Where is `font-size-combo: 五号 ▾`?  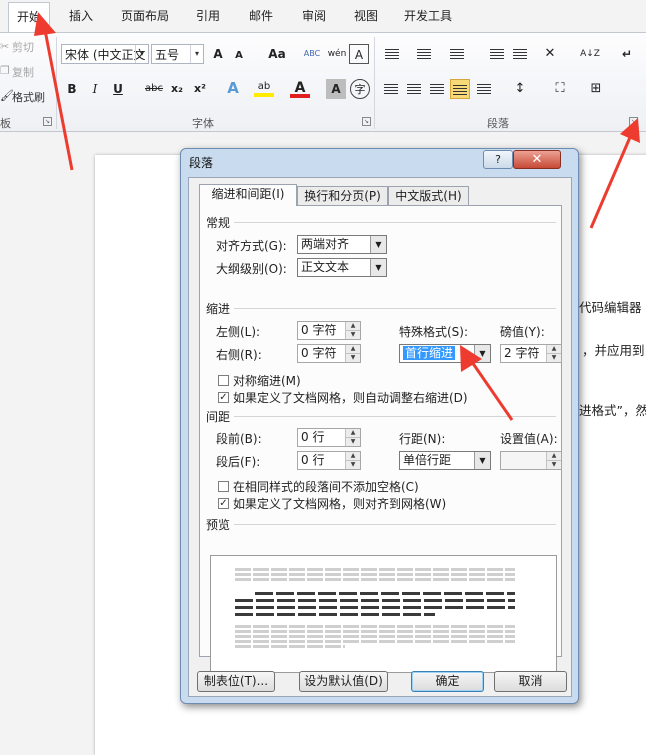 font-size-combo: 五号 ▾ is located at coordinates (177, 54).